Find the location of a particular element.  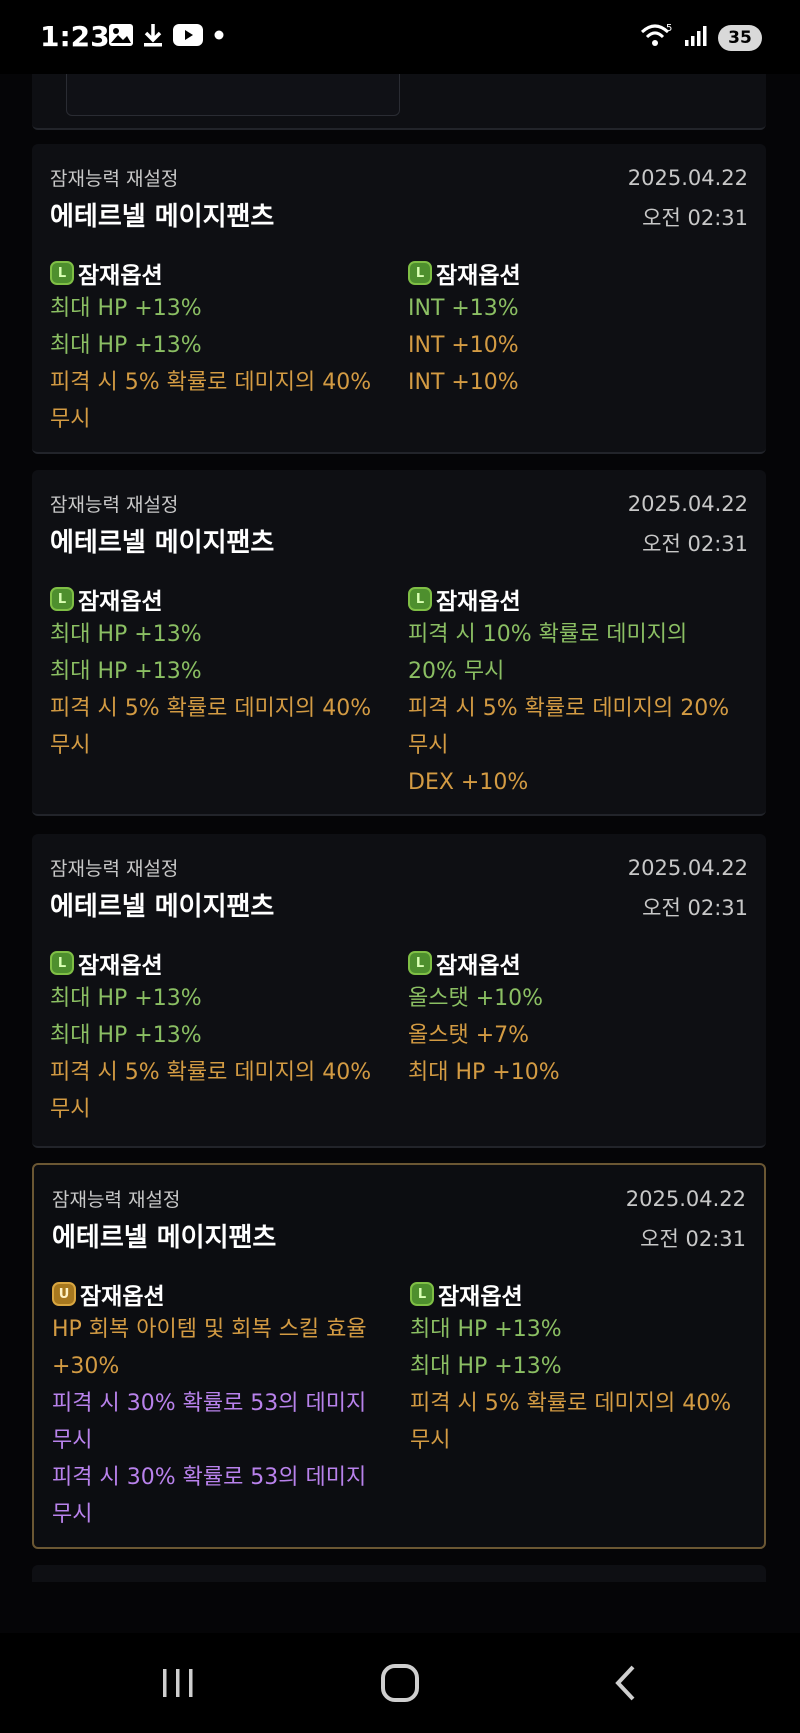

home-button is located at coordinates (400, 1683).